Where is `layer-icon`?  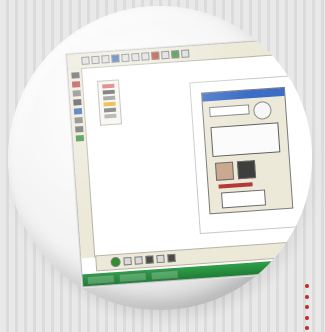
layer-icon is located at coordinates (149, 259).